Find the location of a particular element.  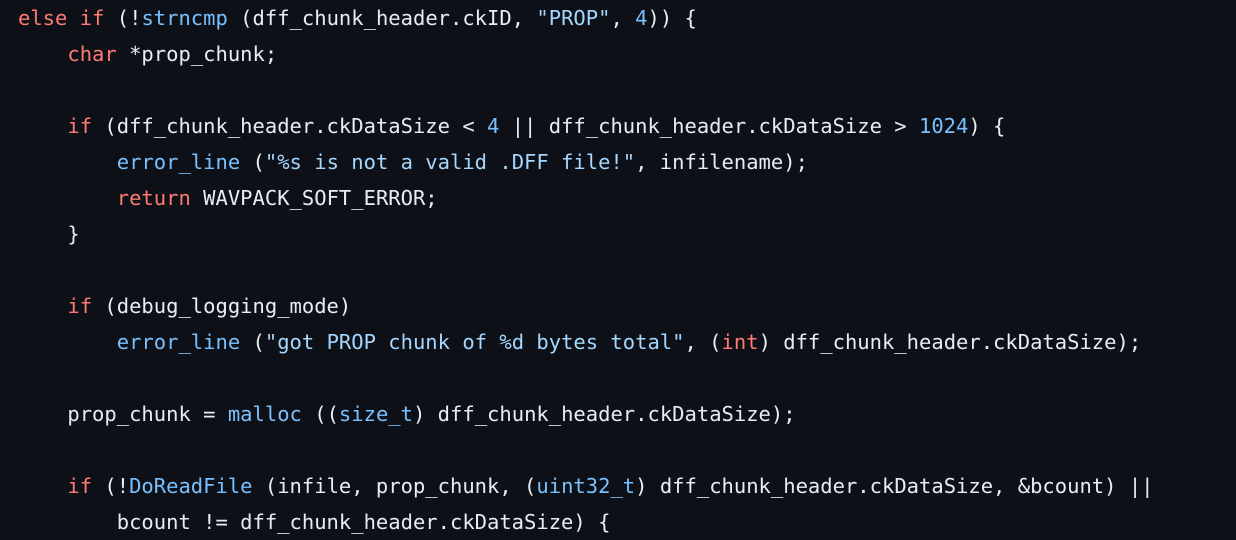

code-token-keyword: char is located at coordinates (92, 54).